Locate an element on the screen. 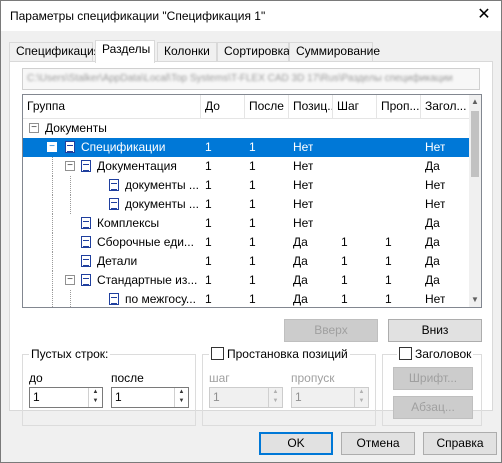  skip-value: 1 is located at coordinates (298, 397).